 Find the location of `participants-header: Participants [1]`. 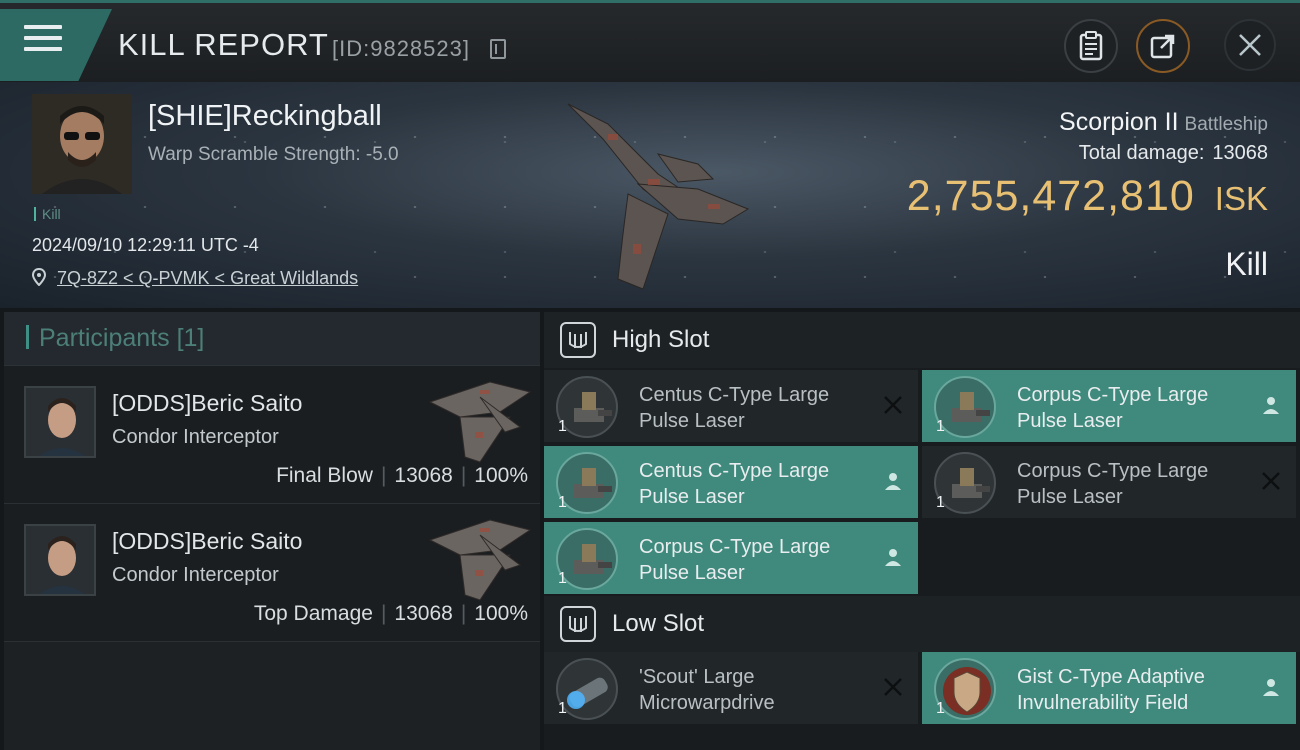

participants-header: Participants [1] is located at coordinates (272, 339).